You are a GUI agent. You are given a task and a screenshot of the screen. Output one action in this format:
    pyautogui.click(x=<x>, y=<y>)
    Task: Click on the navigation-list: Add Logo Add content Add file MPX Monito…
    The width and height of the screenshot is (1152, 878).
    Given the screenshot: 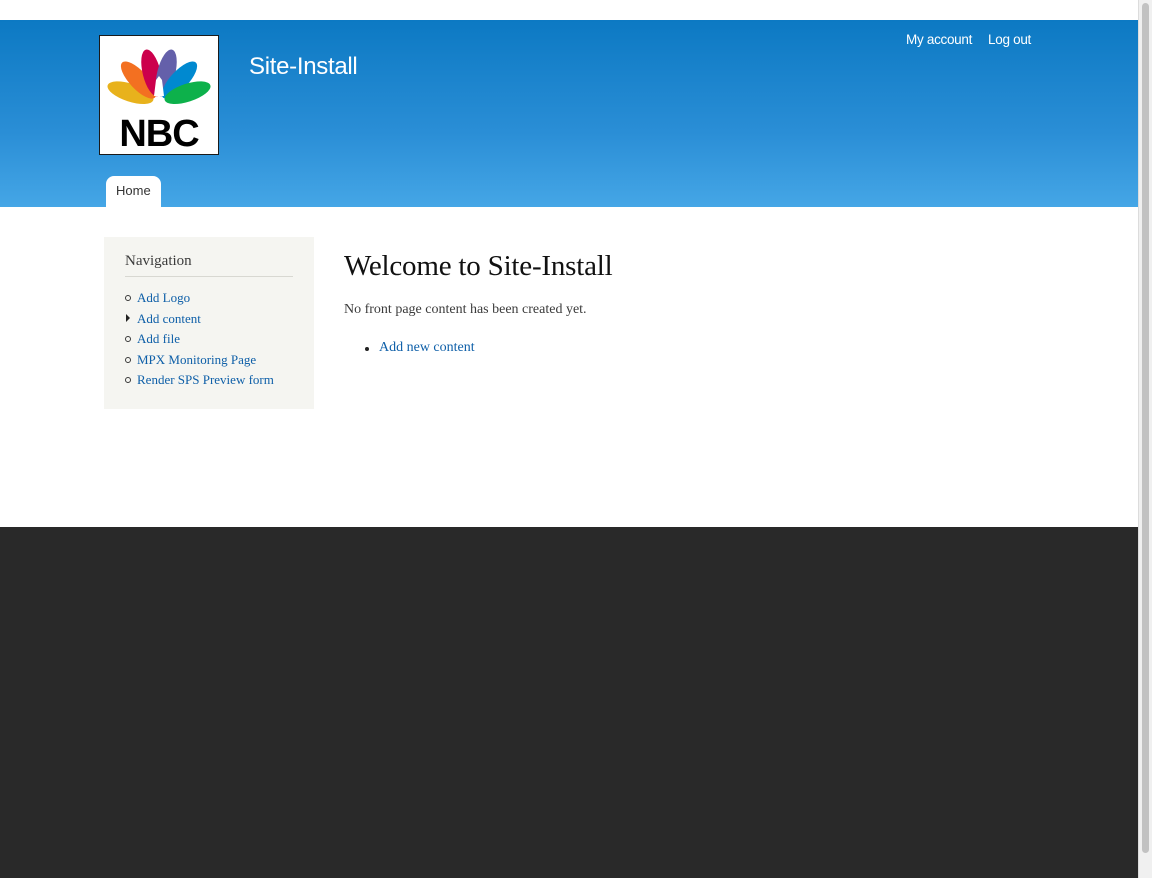 What is the action you would take?
    pyautogui.click(x=209, y=341)
    